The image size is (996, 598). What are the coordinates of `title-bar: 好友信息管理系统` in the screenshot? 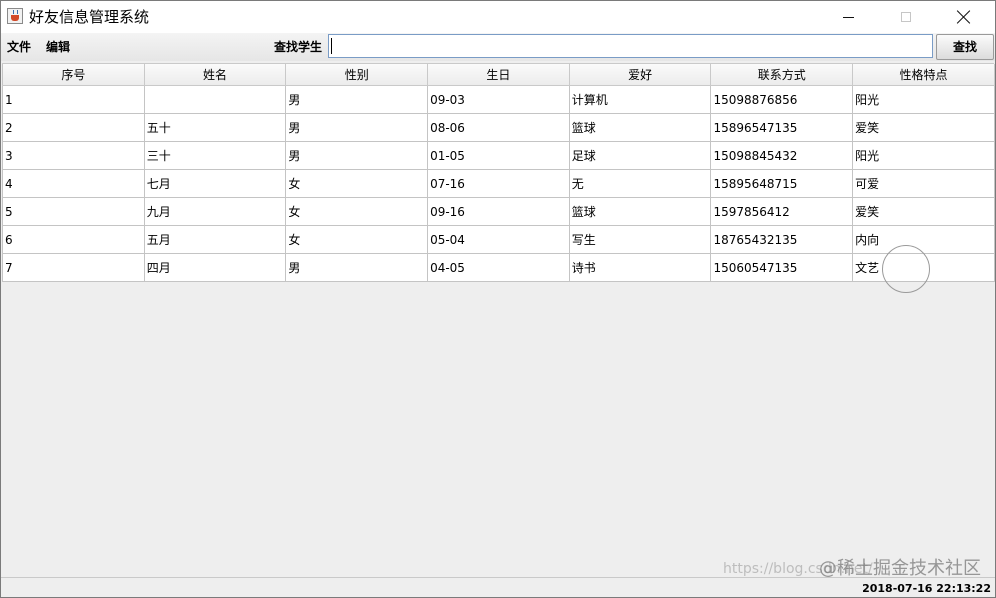 It's located at (498, 17).